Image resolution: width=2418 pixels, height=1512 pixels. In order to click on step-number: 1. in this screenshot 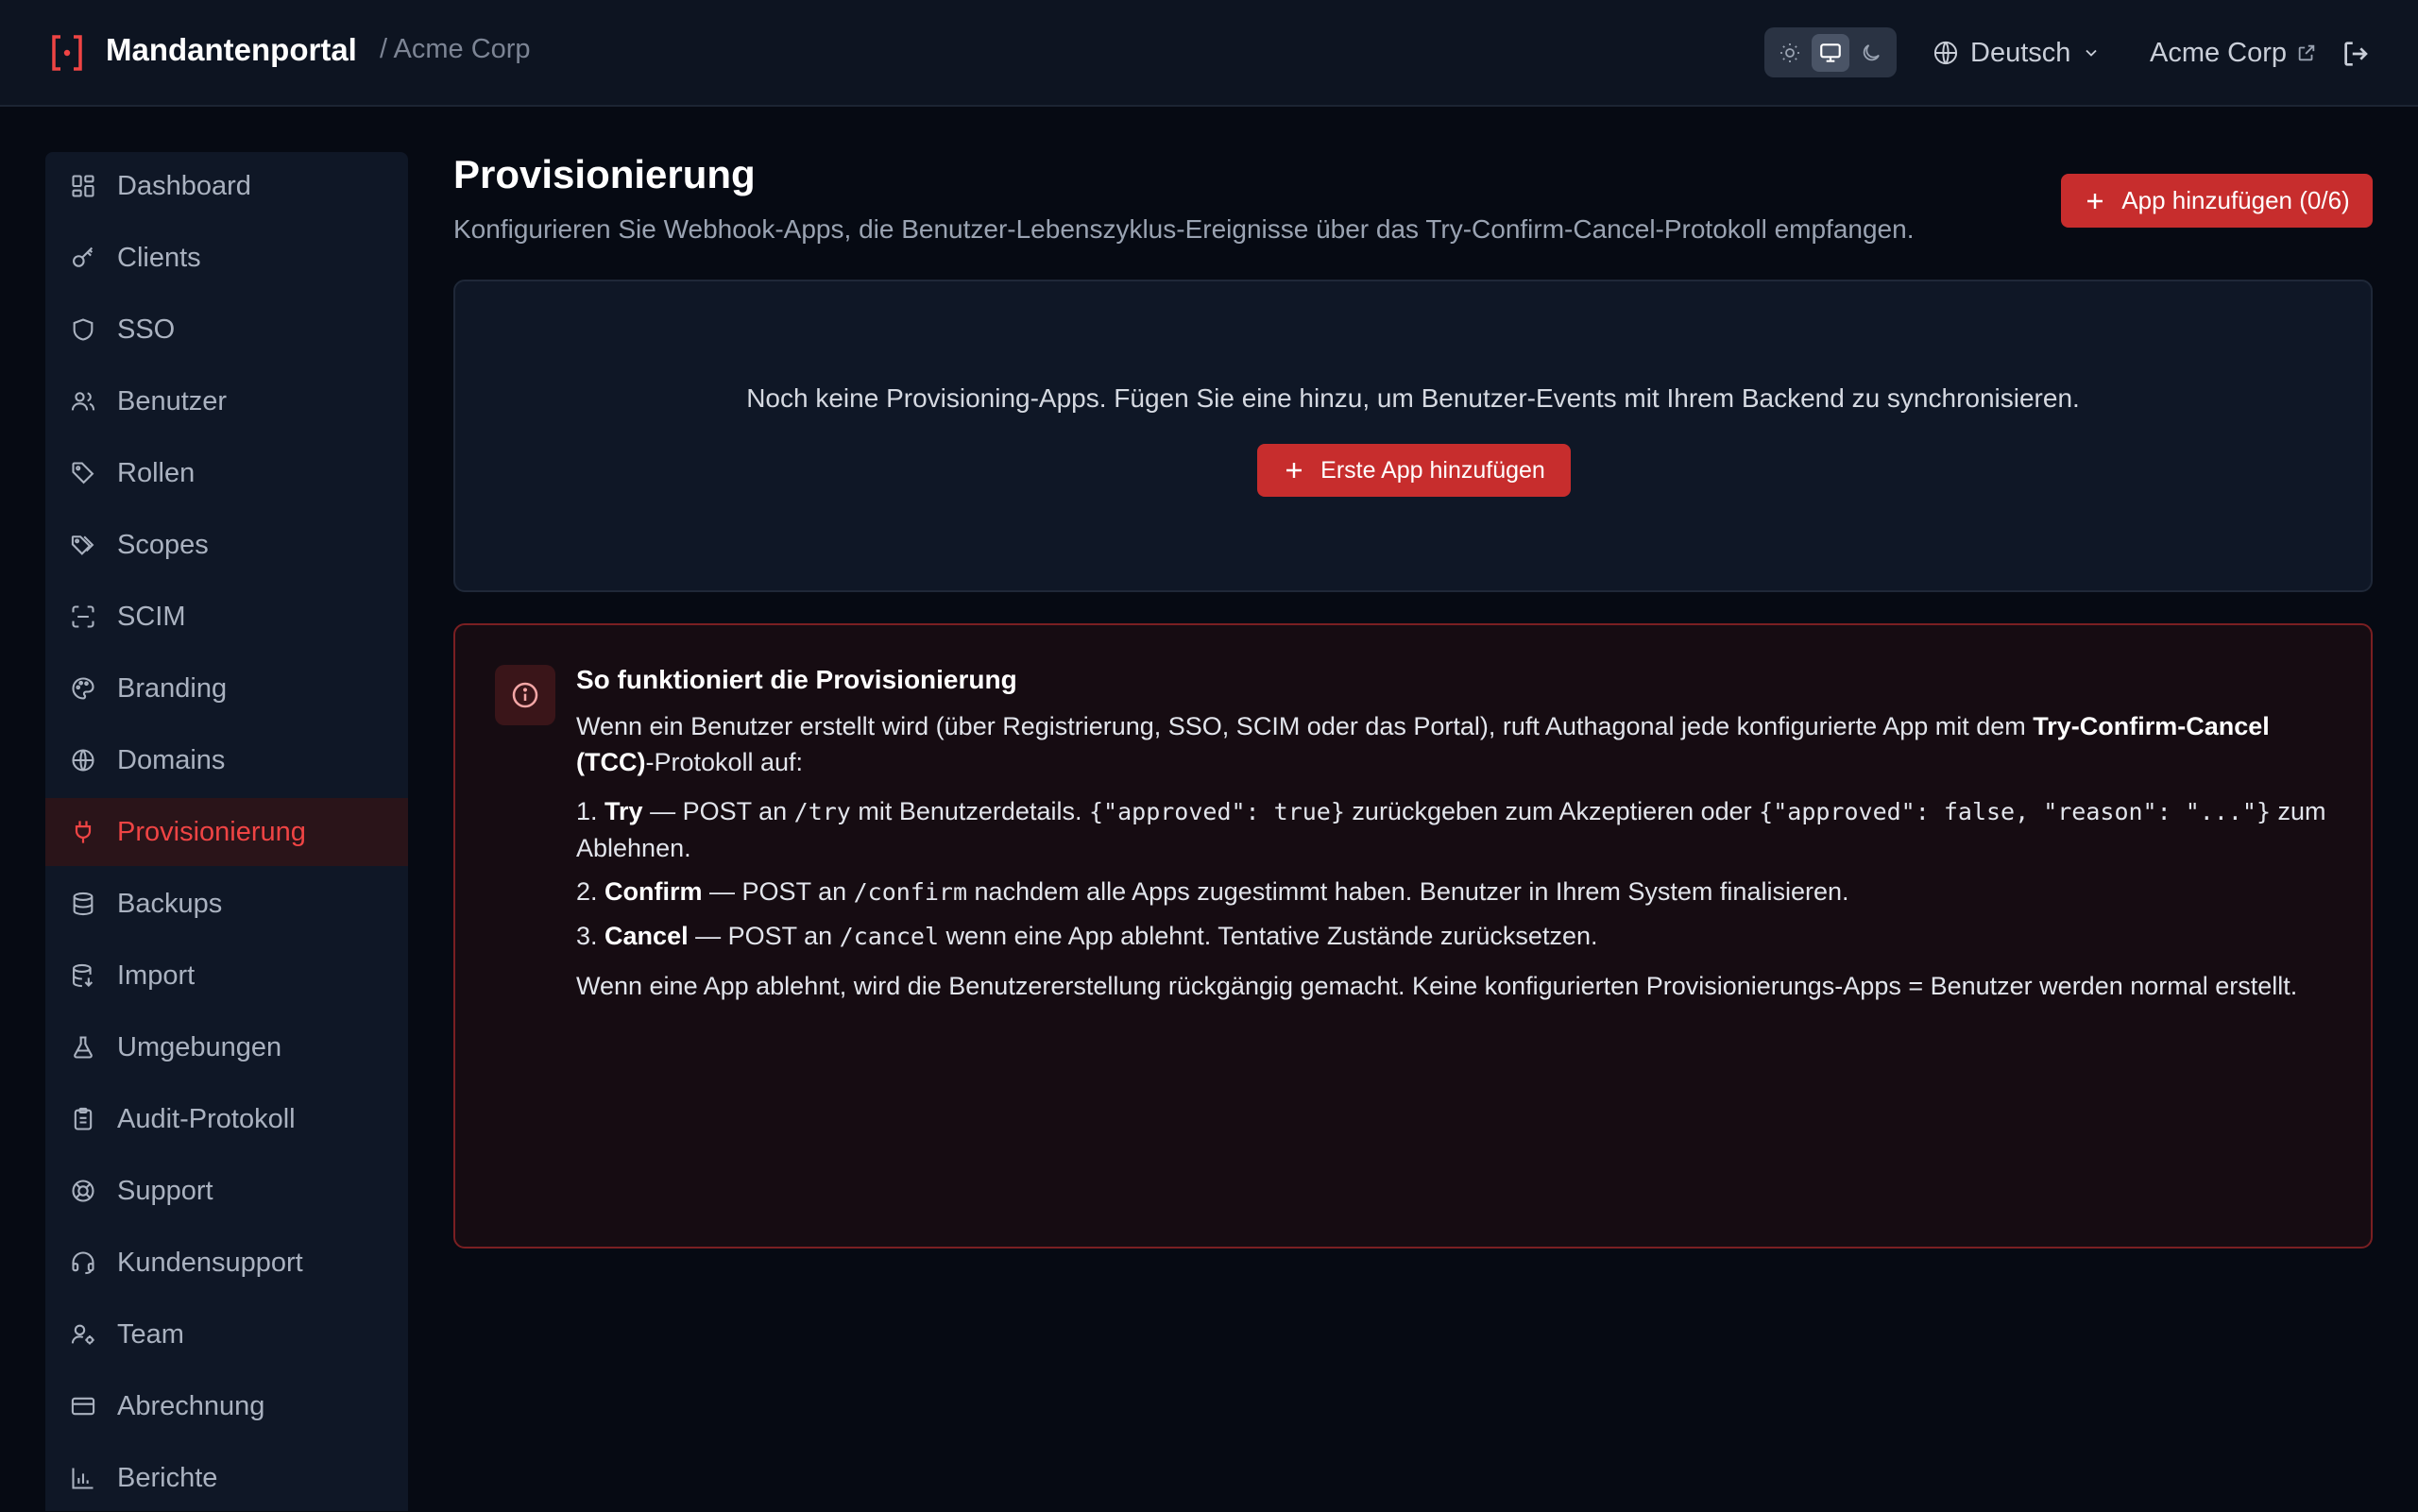, I will do `click(587, 811)`.